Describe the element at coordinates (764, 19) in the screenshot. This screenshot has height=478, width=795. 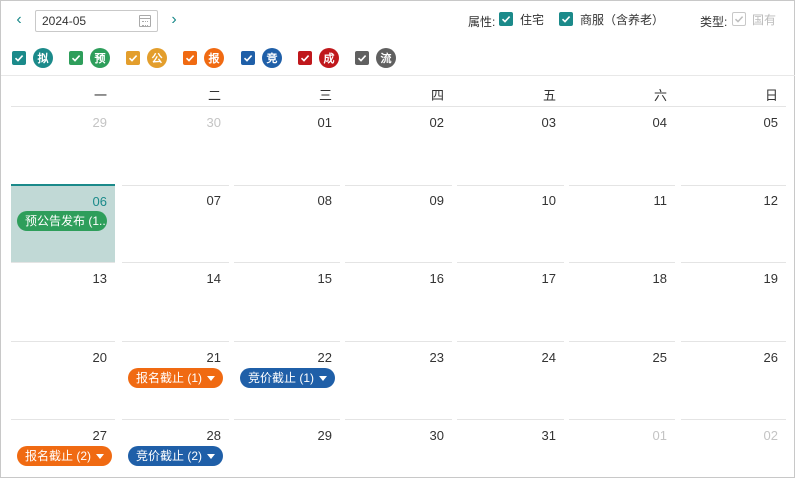
I see `type-state-owned-label: 国有` at that location.